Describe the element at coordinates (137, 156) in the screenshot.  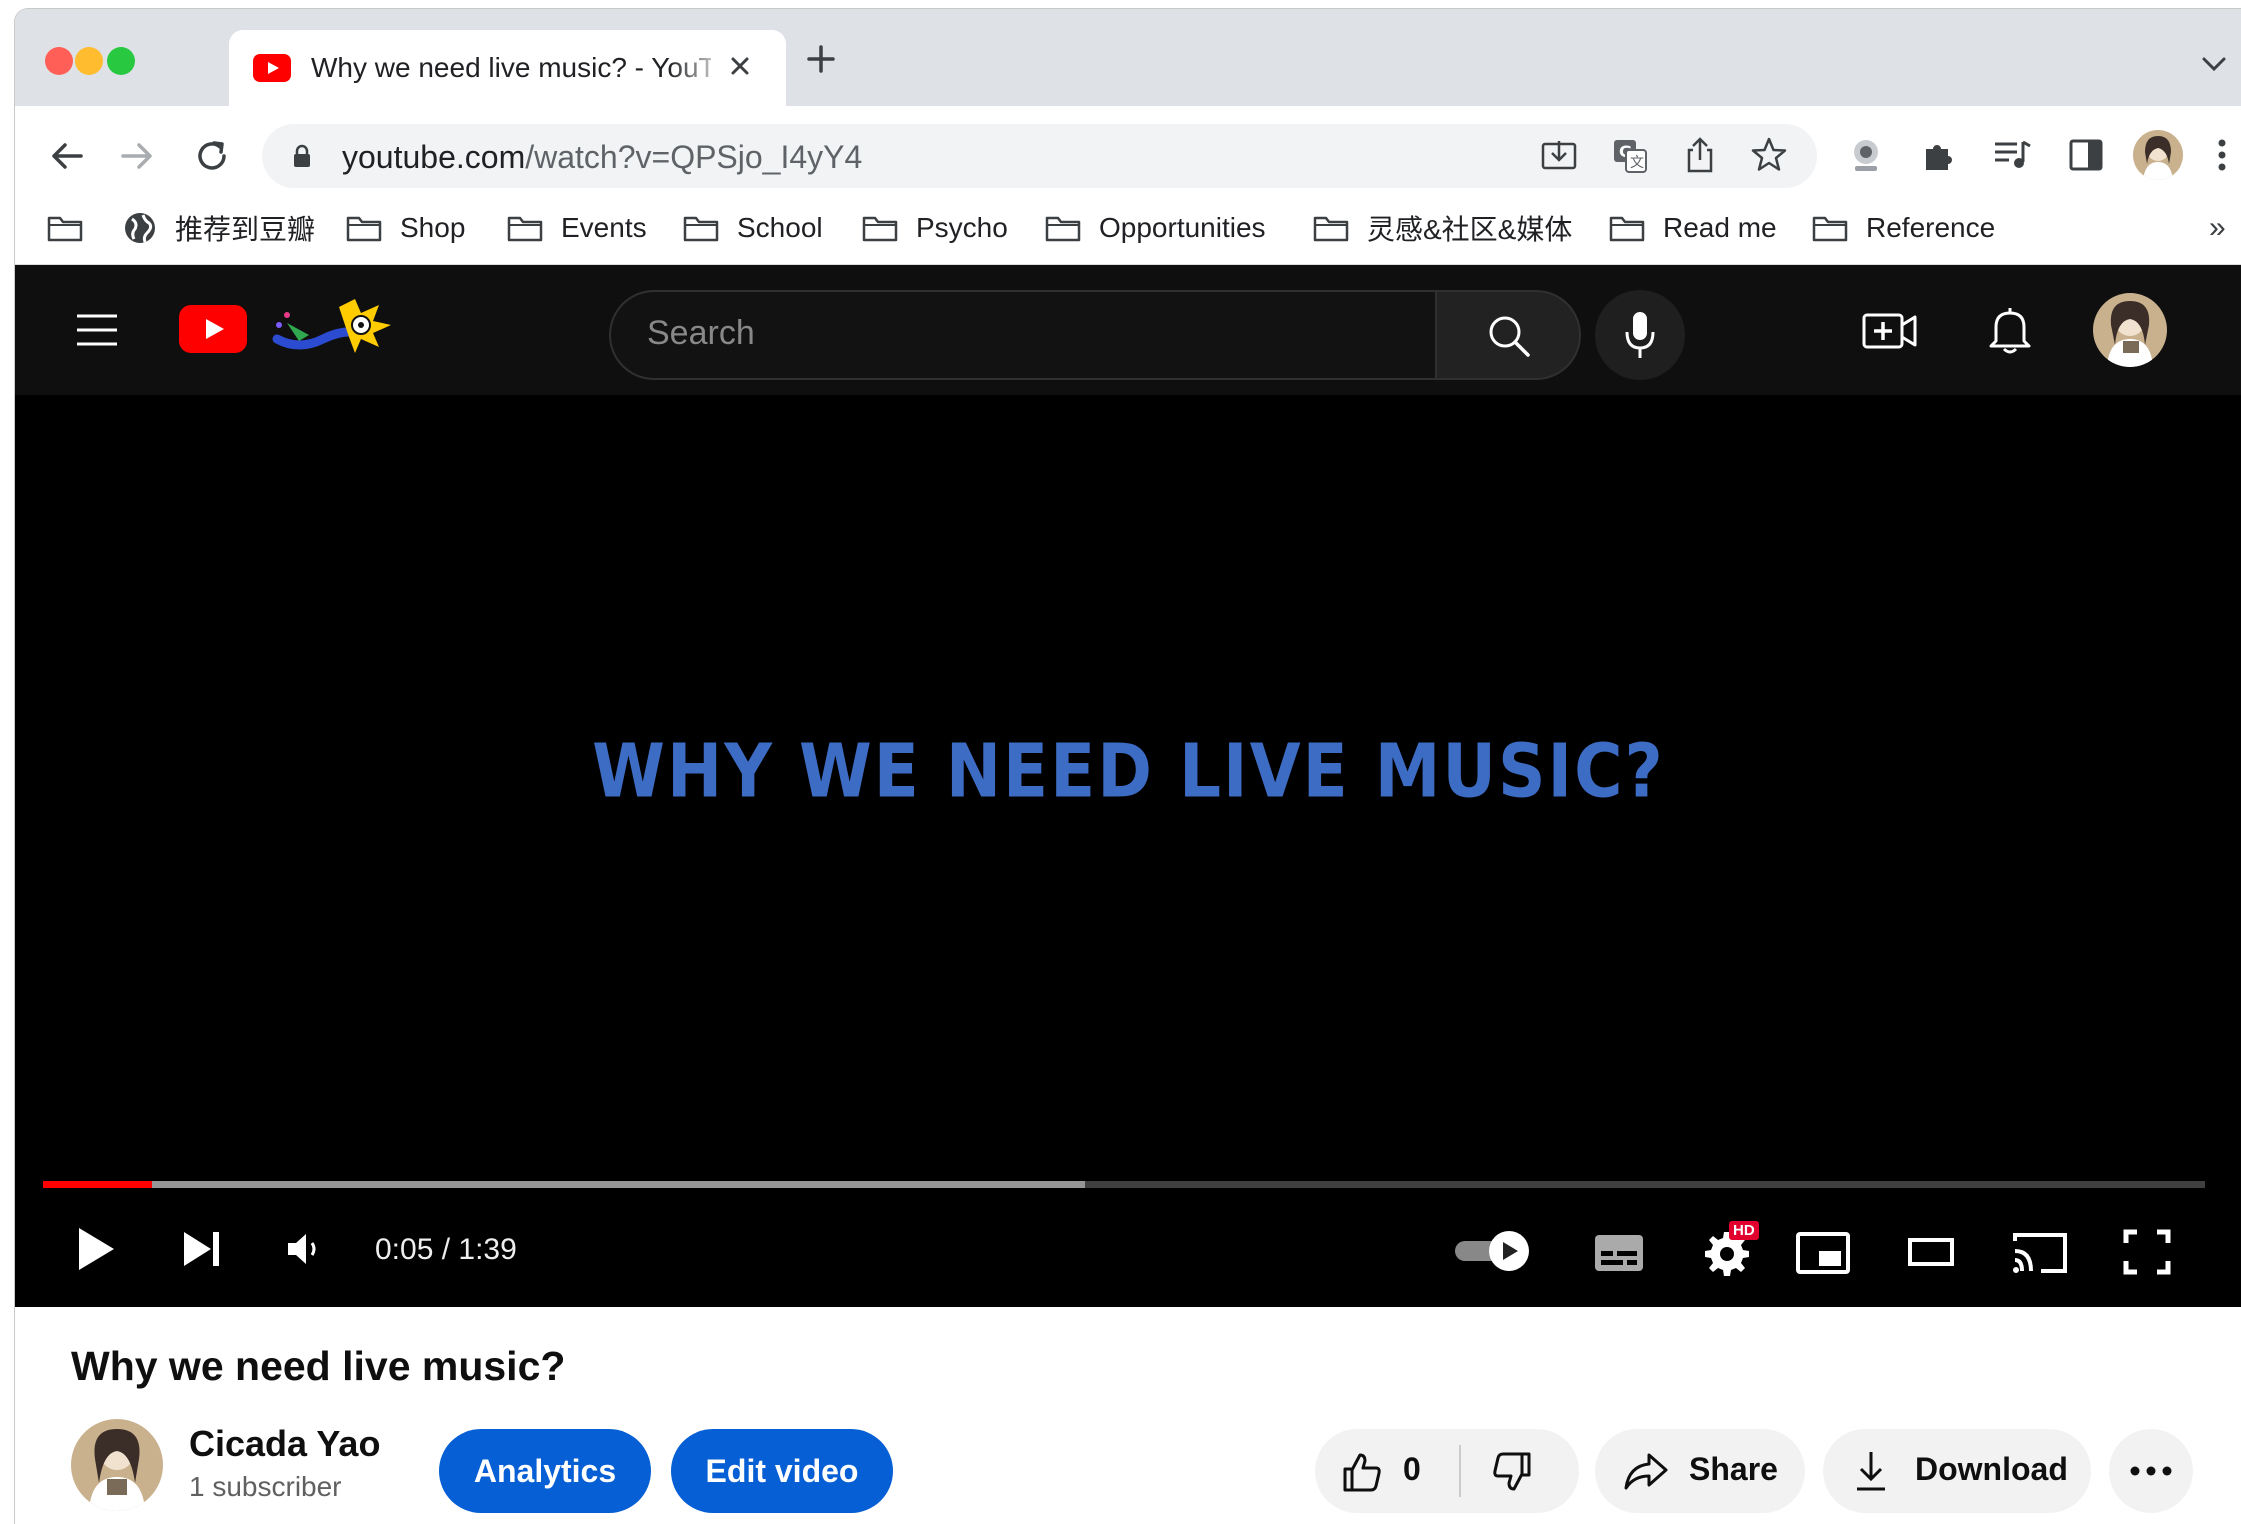
I see `forward-icon` at that location.